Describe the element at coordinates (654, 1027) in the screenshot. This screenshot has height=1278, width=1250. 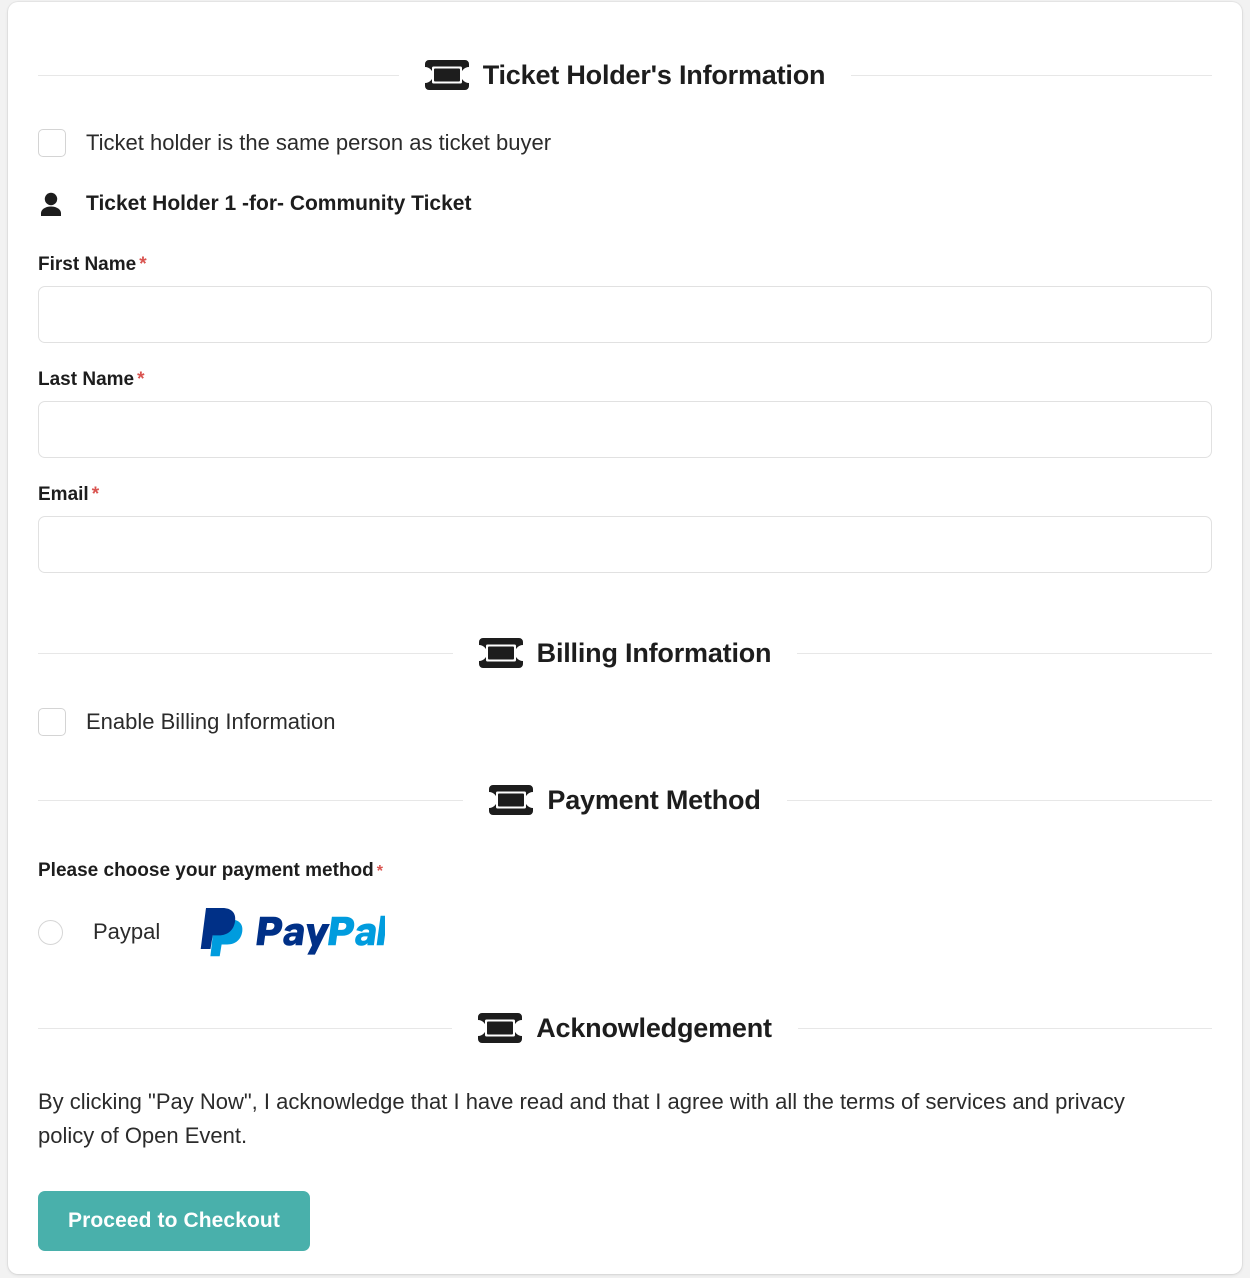
I see `section-title-acknowledgement: Acknowledgement` at that location.